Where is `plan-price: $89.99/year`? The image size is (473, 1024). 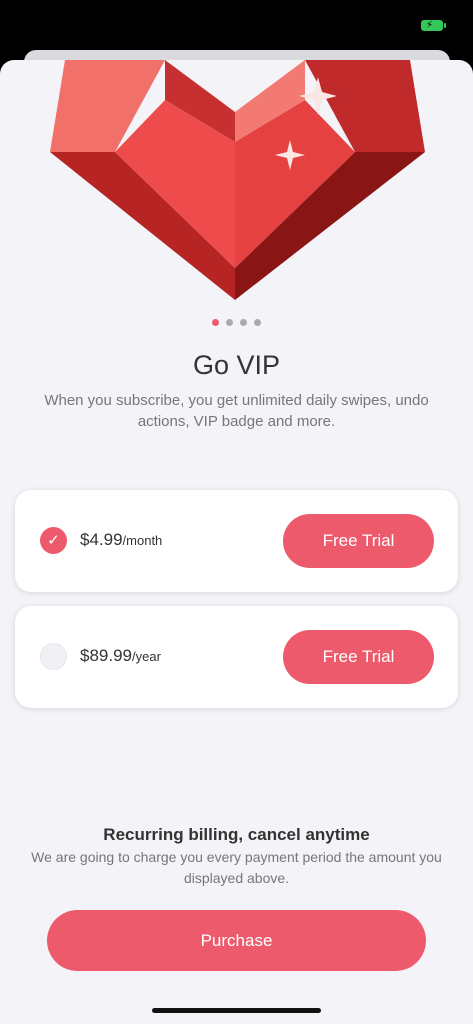 plan-price: $89.99/year is located at coordinates (120, 656).